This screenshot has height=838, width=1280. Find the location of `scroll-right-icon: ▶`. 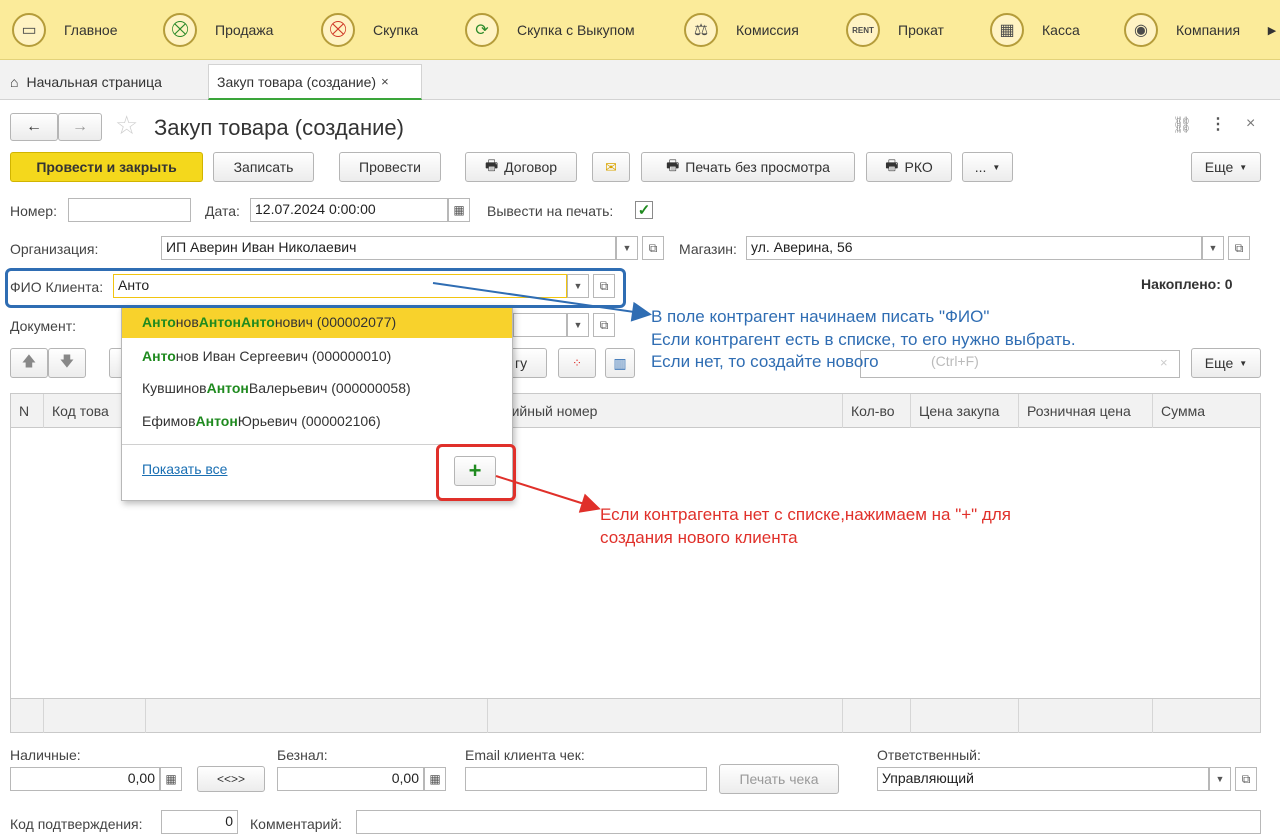

scroll-right-icon: ▶ is located at coordinates (1272, 30).